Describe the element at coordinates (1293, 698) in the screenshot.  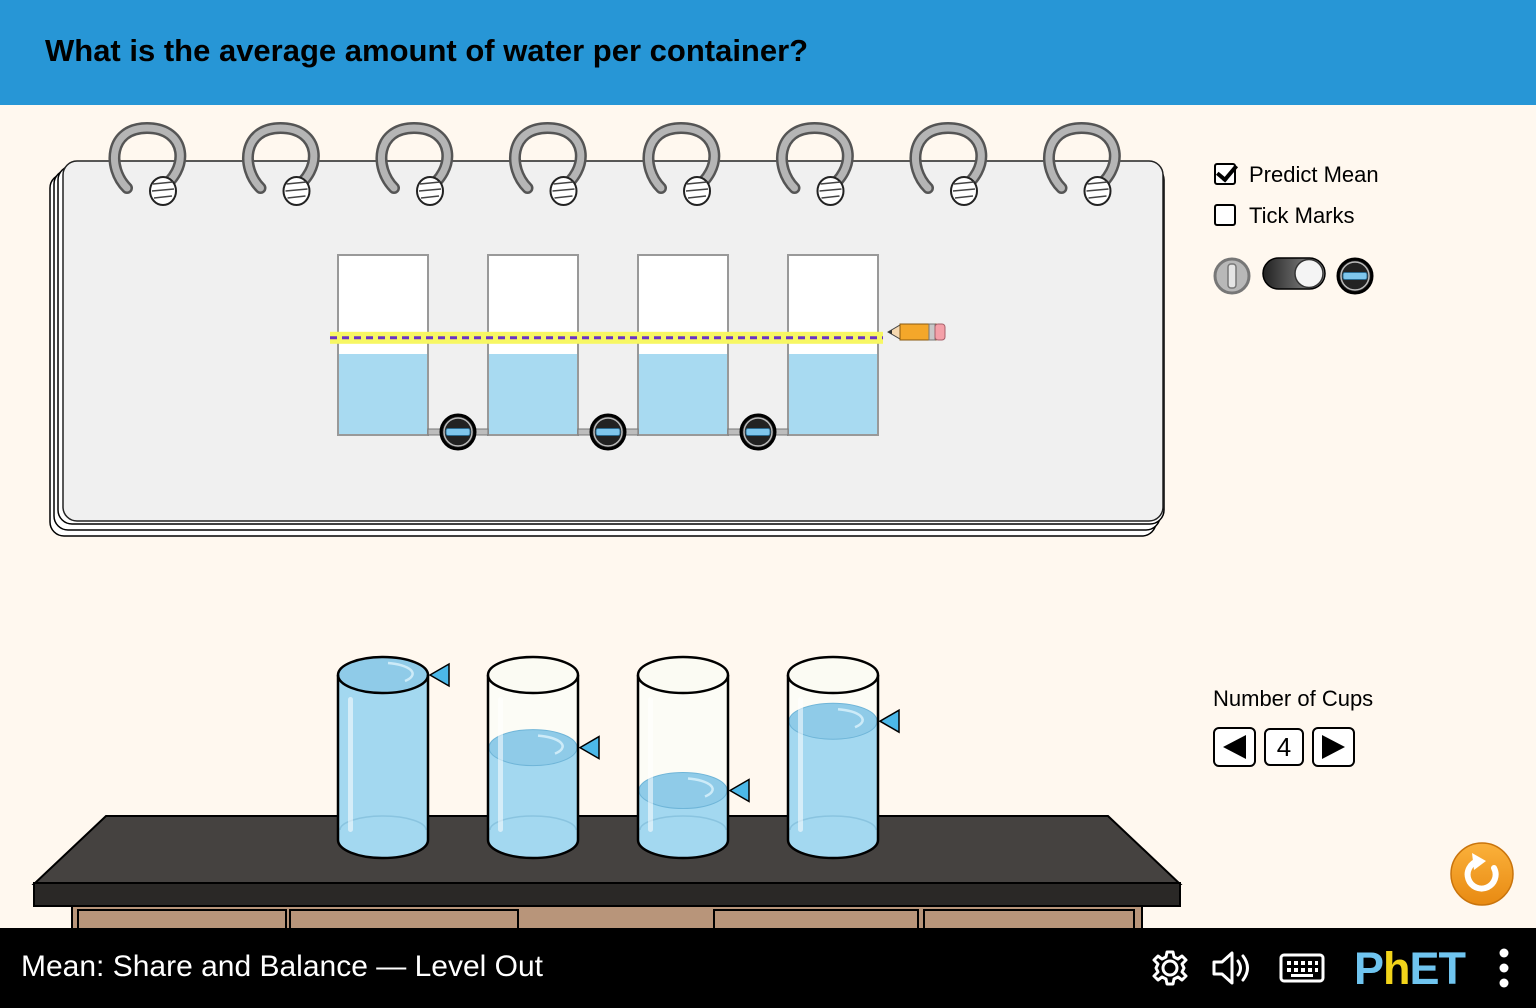
I see `number-of-cups-label: Number of Cups` at that location.